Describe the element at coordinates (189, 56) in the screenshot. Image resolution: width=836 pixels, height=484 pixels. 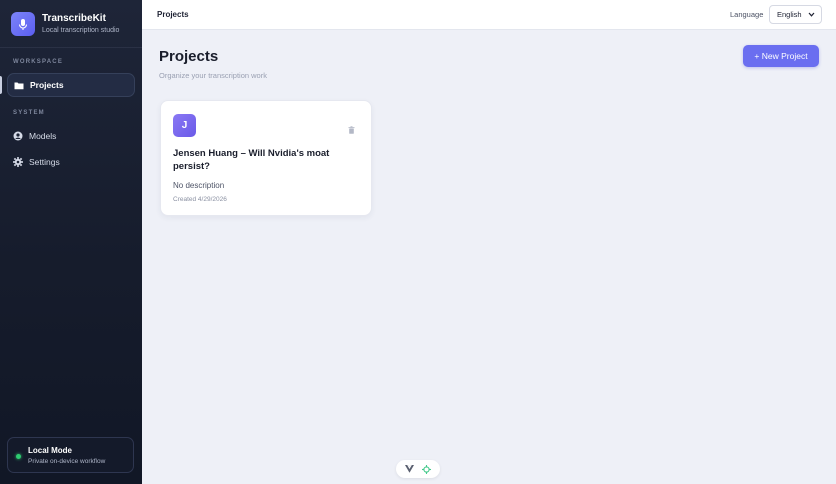
I see `page-title: Projects` at that location.